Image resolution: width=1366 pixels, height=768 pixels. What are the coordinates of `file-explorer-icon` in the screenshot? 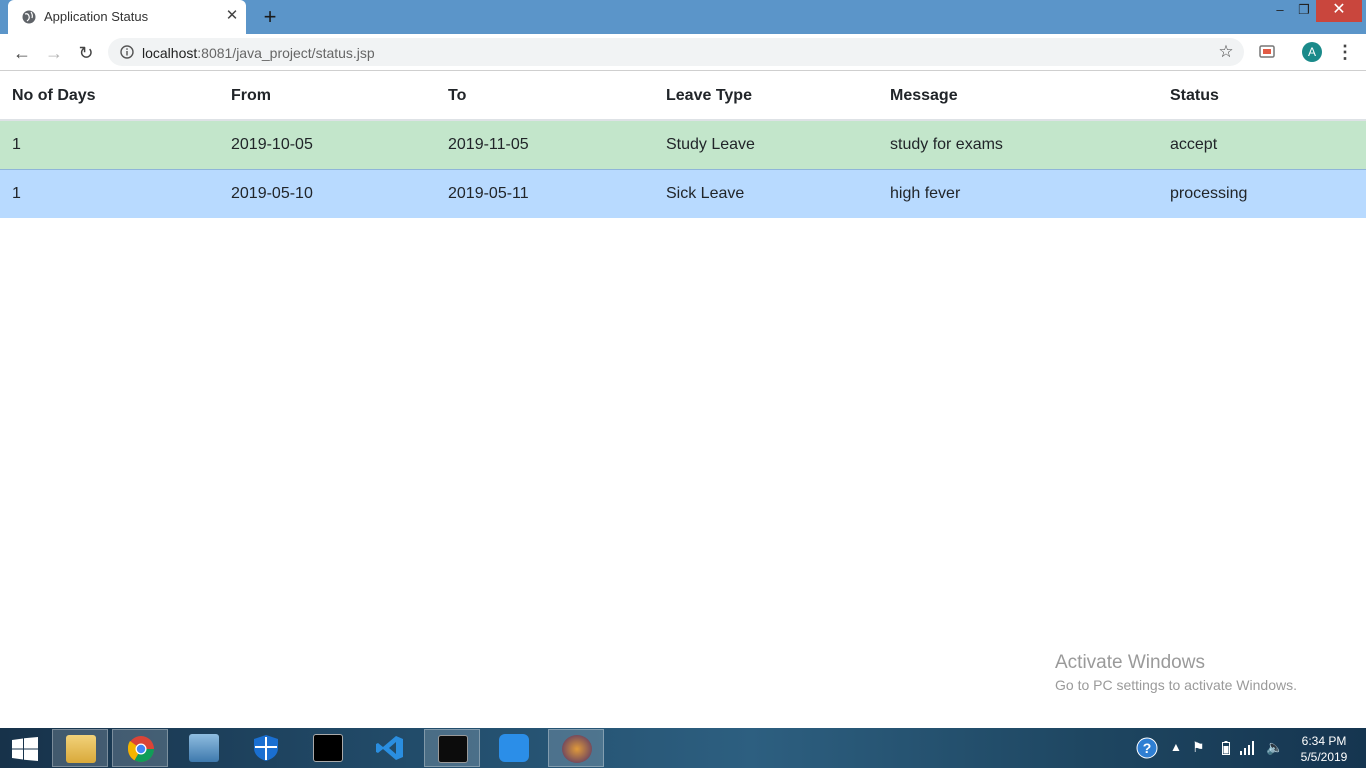 It's located at (81, 749).